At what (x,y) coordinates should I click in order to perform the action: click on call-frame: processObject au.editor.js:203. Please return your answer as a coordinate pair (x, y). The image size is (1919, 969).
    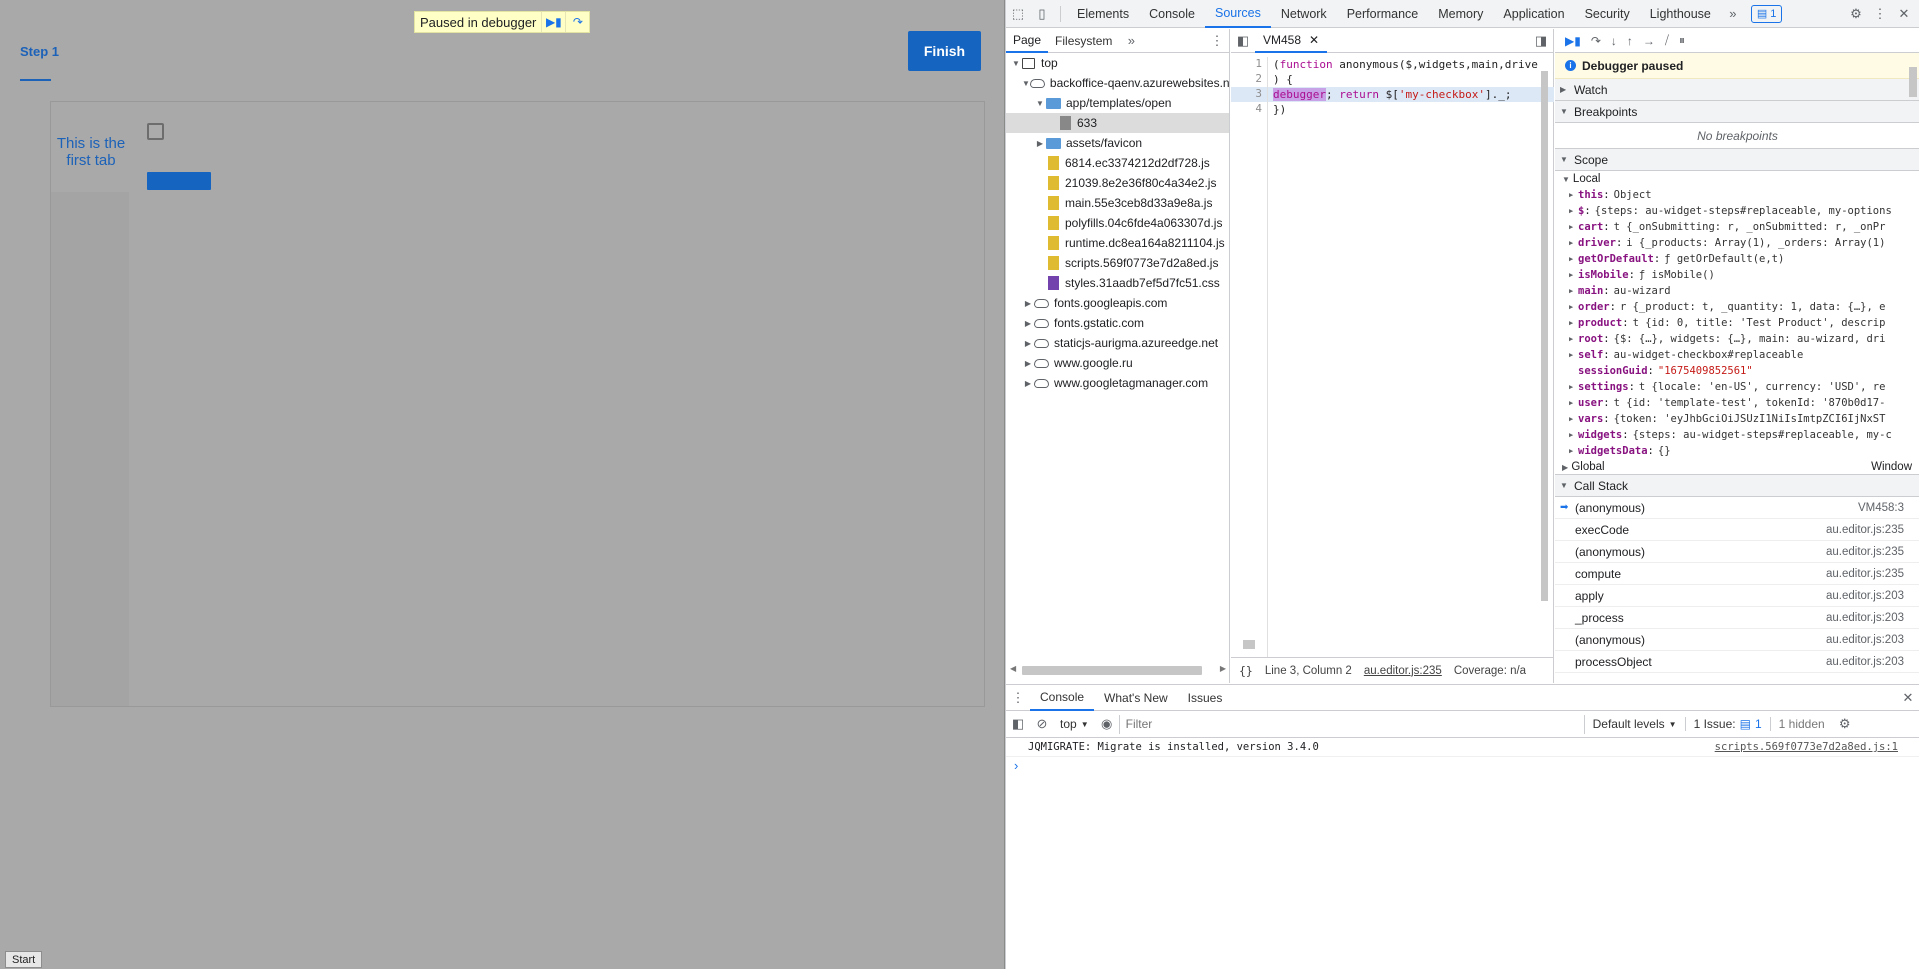
    Looking at the image, I should click on (1737, 662).